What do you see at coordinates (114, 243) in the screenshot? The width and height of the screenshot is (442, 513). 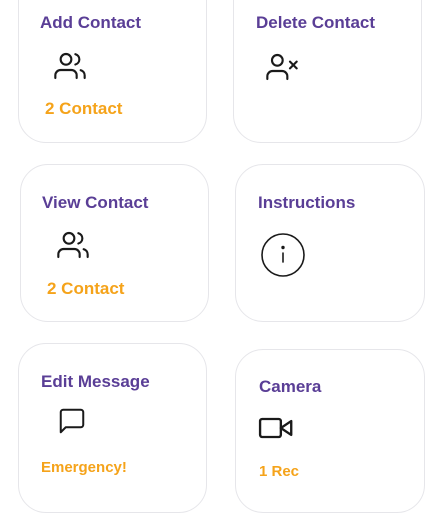 I see `view-contact-card: View Contact 2 Contact` at bounding box center [114, 243].